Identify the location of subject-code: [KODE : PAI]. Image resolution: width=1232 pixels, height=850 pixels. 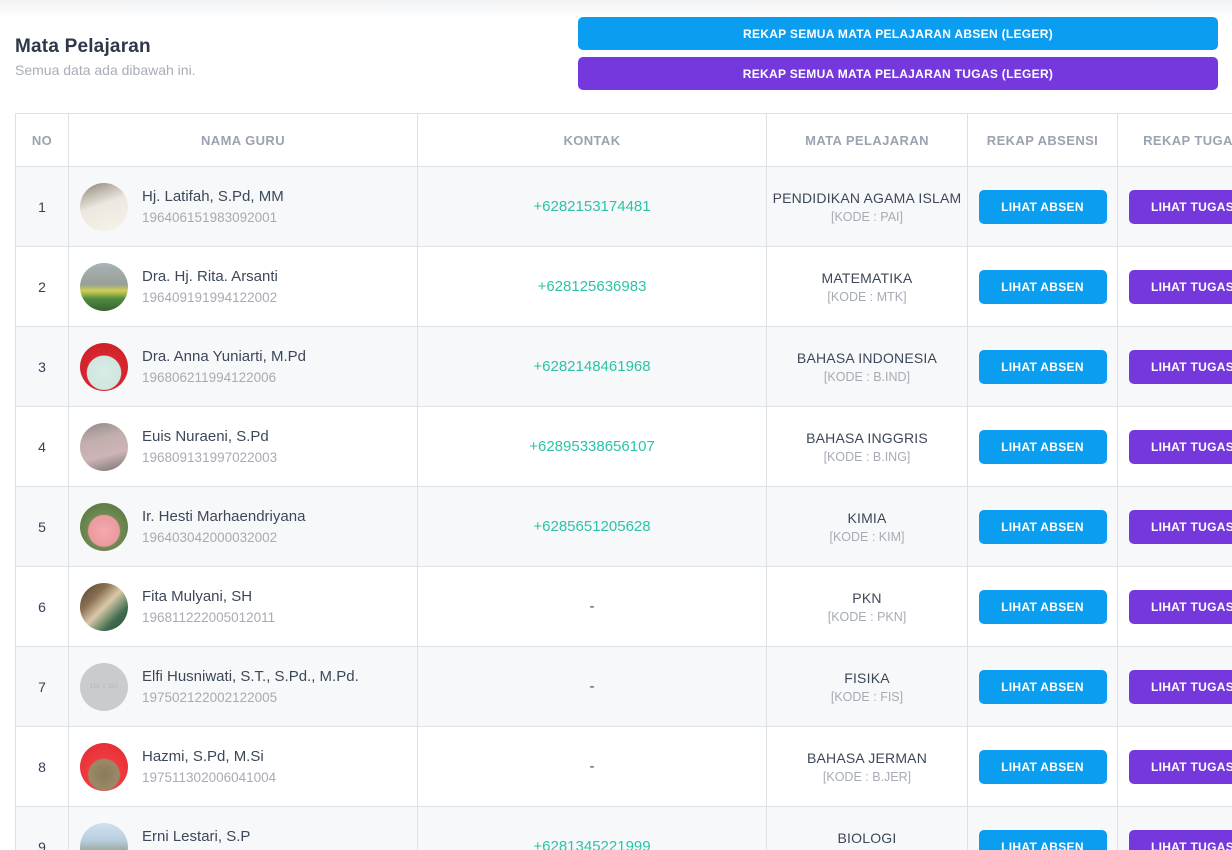
(866, 216).